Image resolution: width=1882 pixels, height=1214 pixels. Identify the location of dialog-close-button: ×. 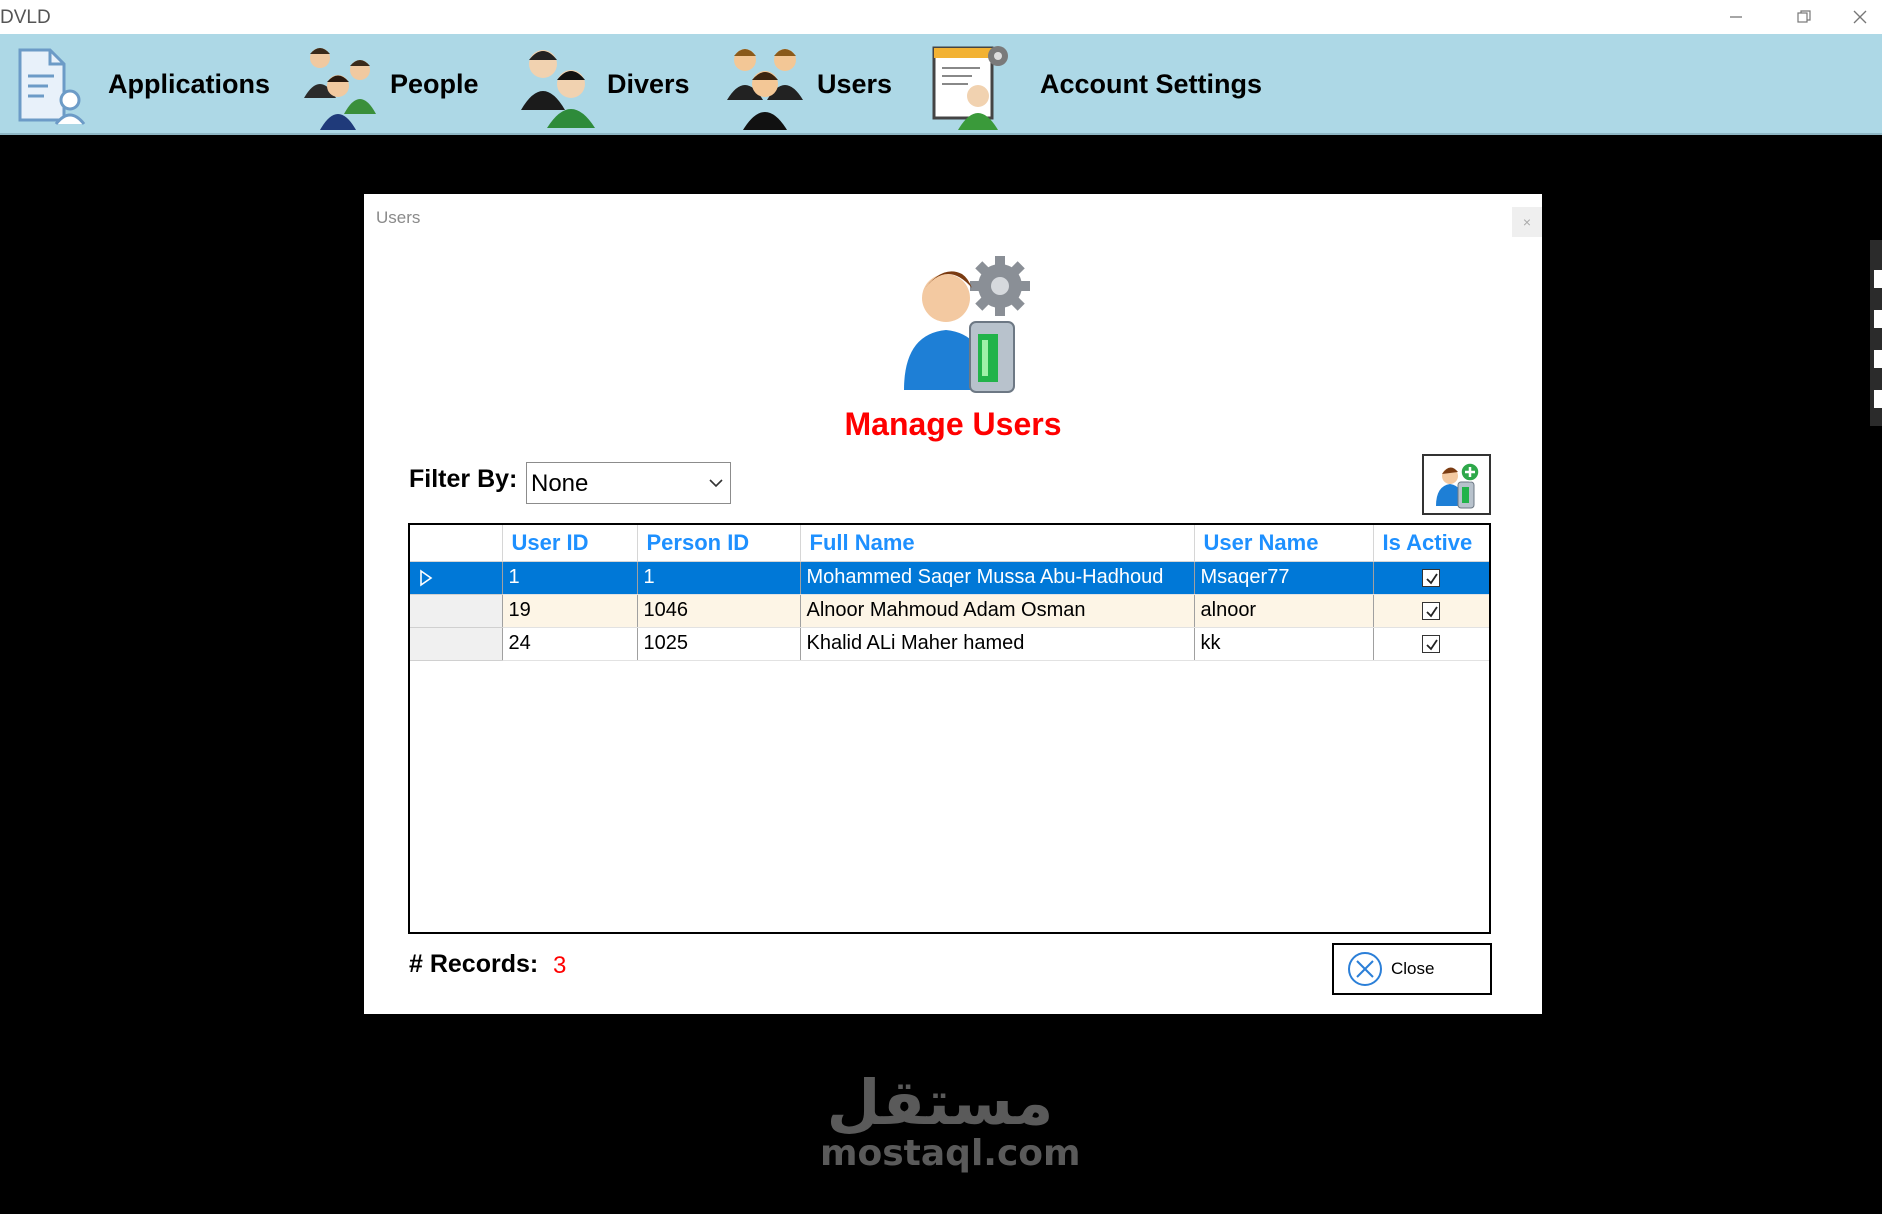
(1527, 222).